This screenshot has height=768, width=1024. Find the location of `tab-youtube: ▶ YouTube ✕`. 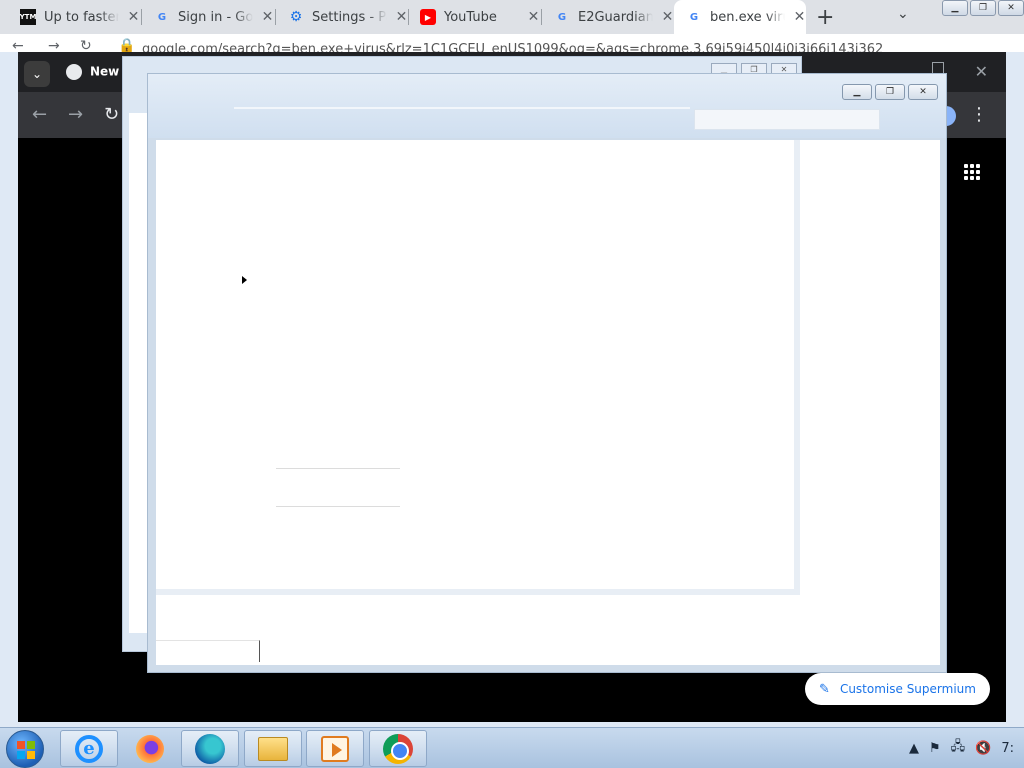

tab-youtube: ▶ YouTube ✕ is located at coordinates (474, 17).